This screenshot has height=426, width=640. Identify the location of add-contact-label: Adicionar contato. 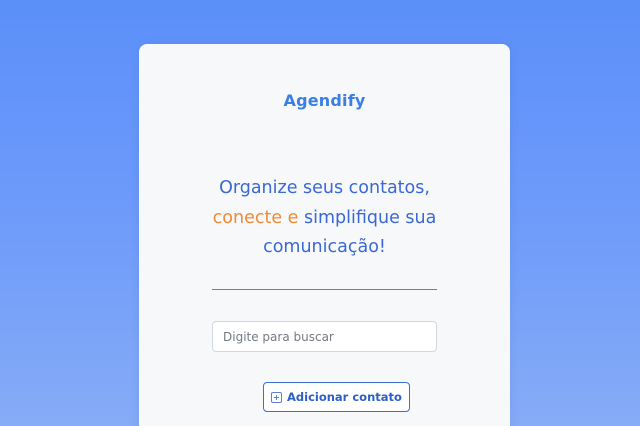
(344, 397).